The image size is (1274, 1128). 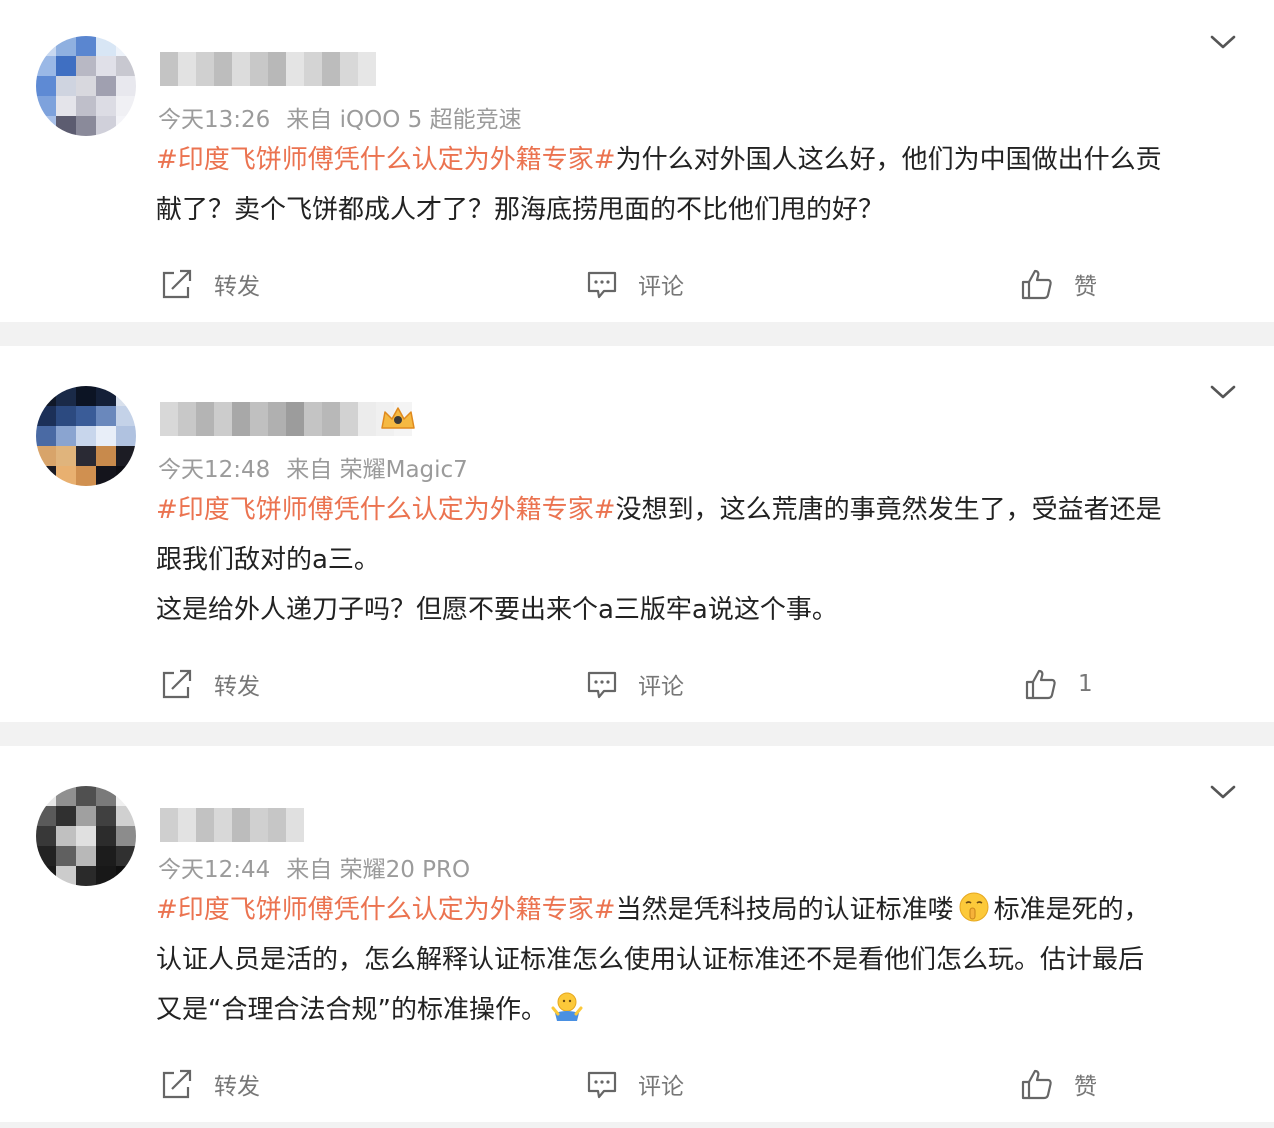 I want to click on post-meta: 今天12:48 来自 荣耀Magic7, so click(x=313, y=467).